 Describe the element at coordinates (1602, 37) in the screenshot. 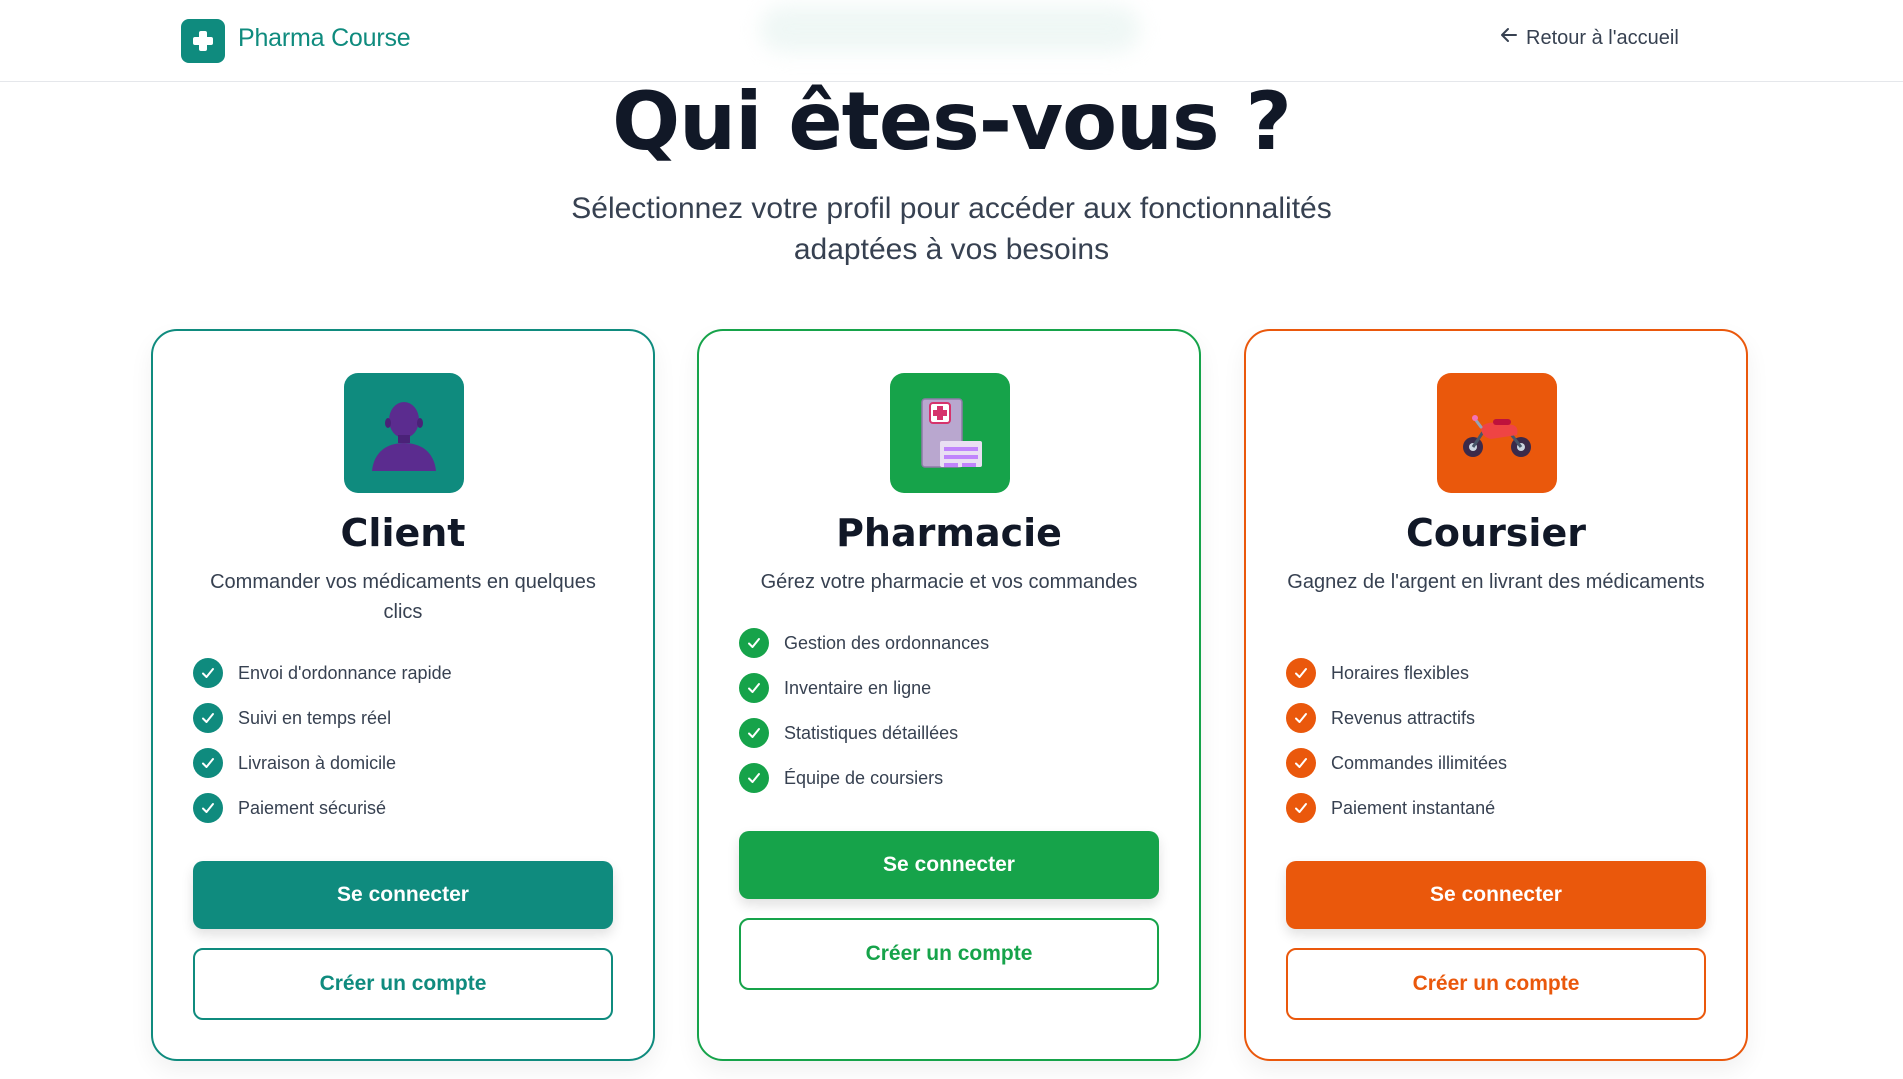

I see `back-home-label: Retour à l'accueil` at that location.